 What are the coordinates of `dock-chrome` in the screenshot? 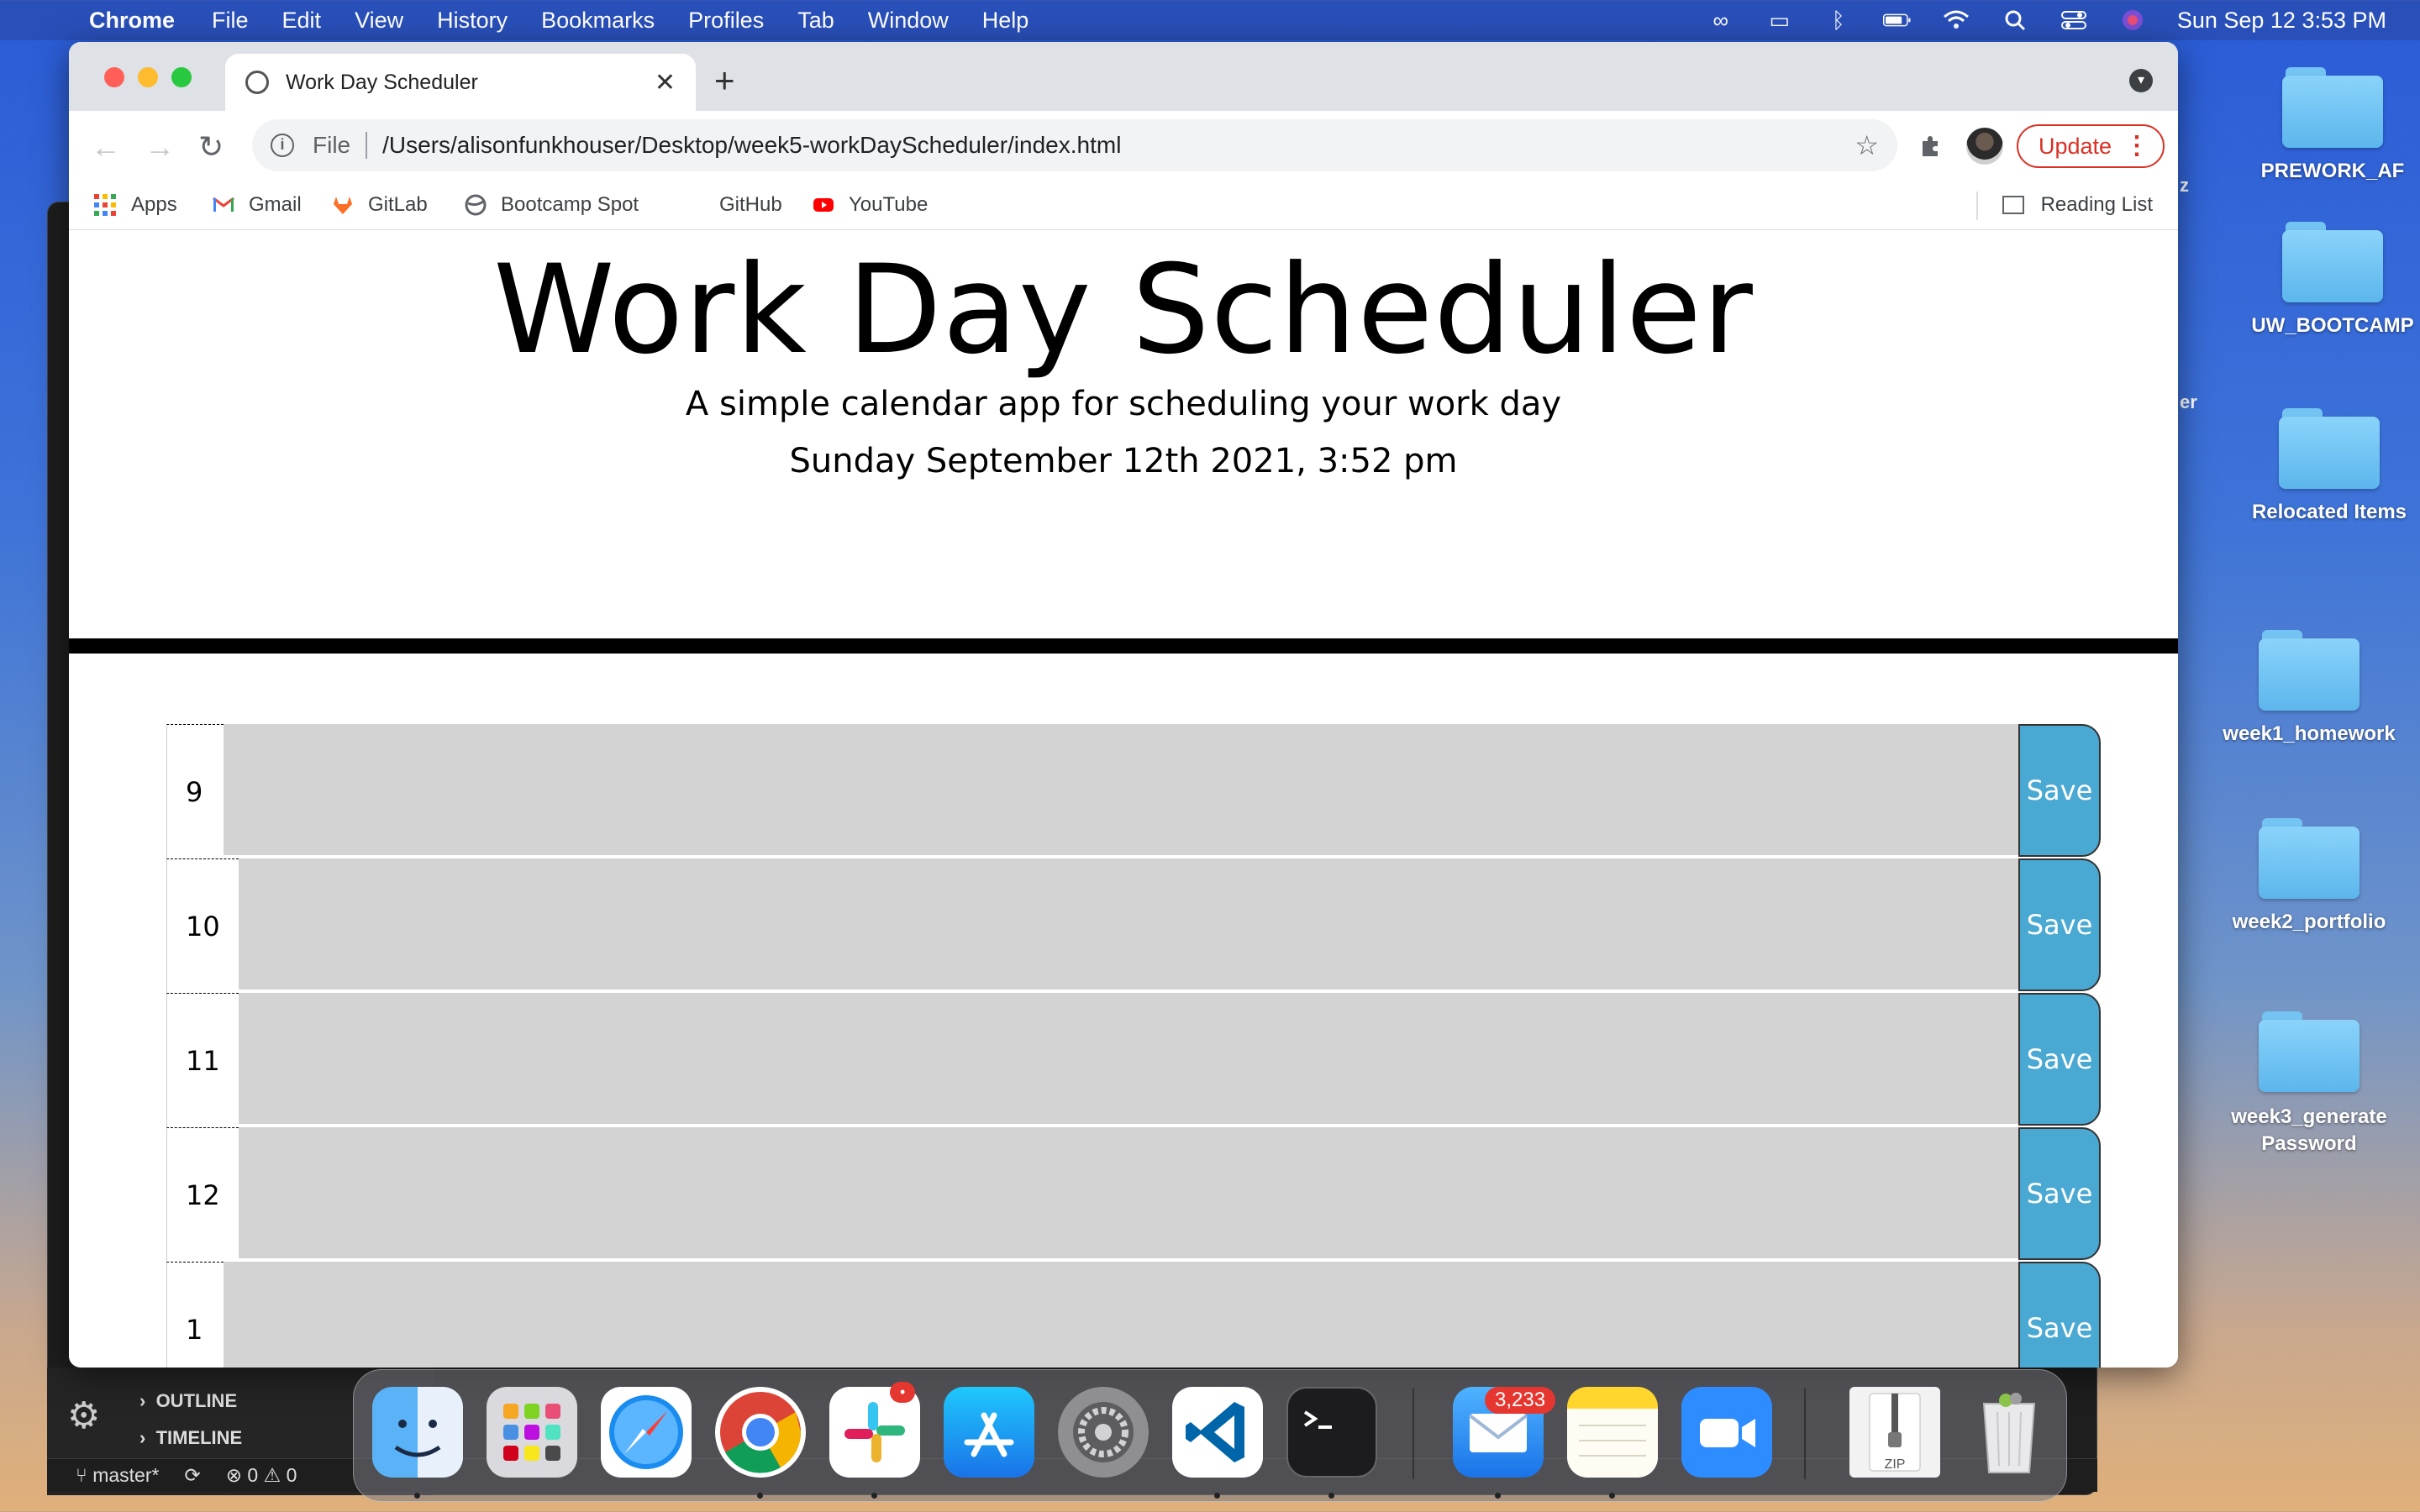 It's located at (761, 1432).